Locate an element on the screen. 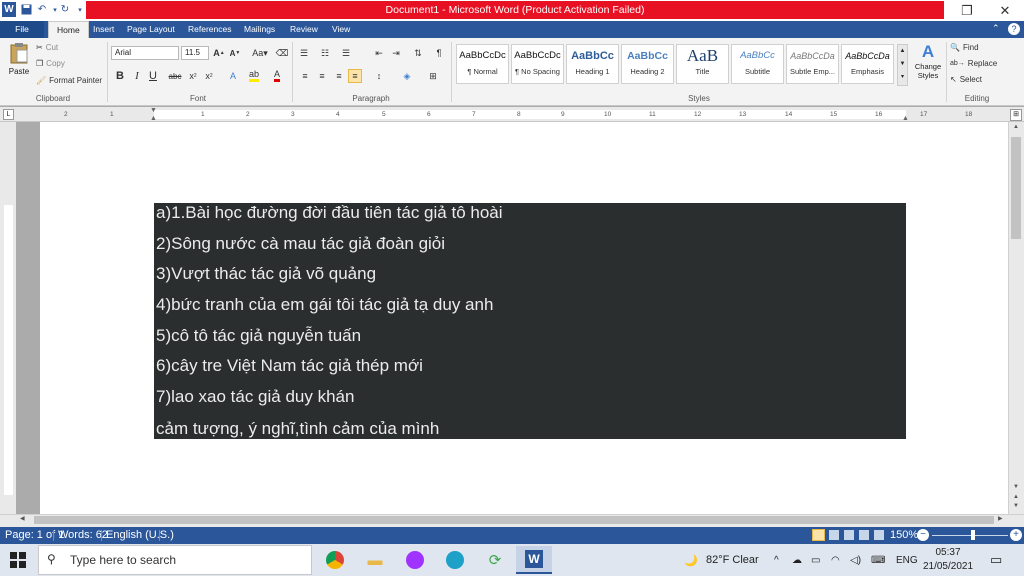 This screenshot has width=1024, height=576. decrease-indent-icon: ⇤ is located at coordinates (379, 53).